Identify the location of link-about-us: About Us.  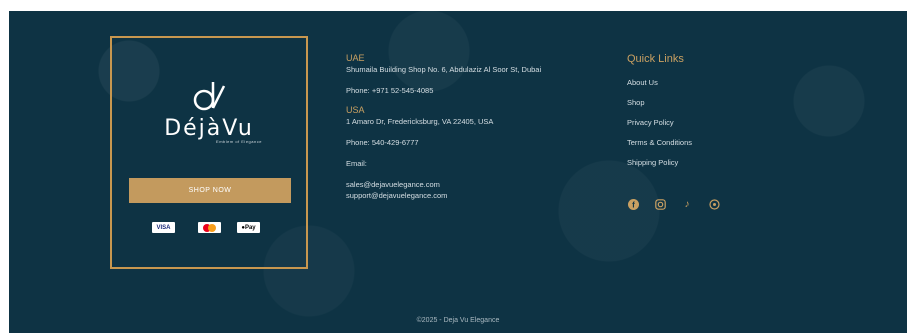
(659, 82).